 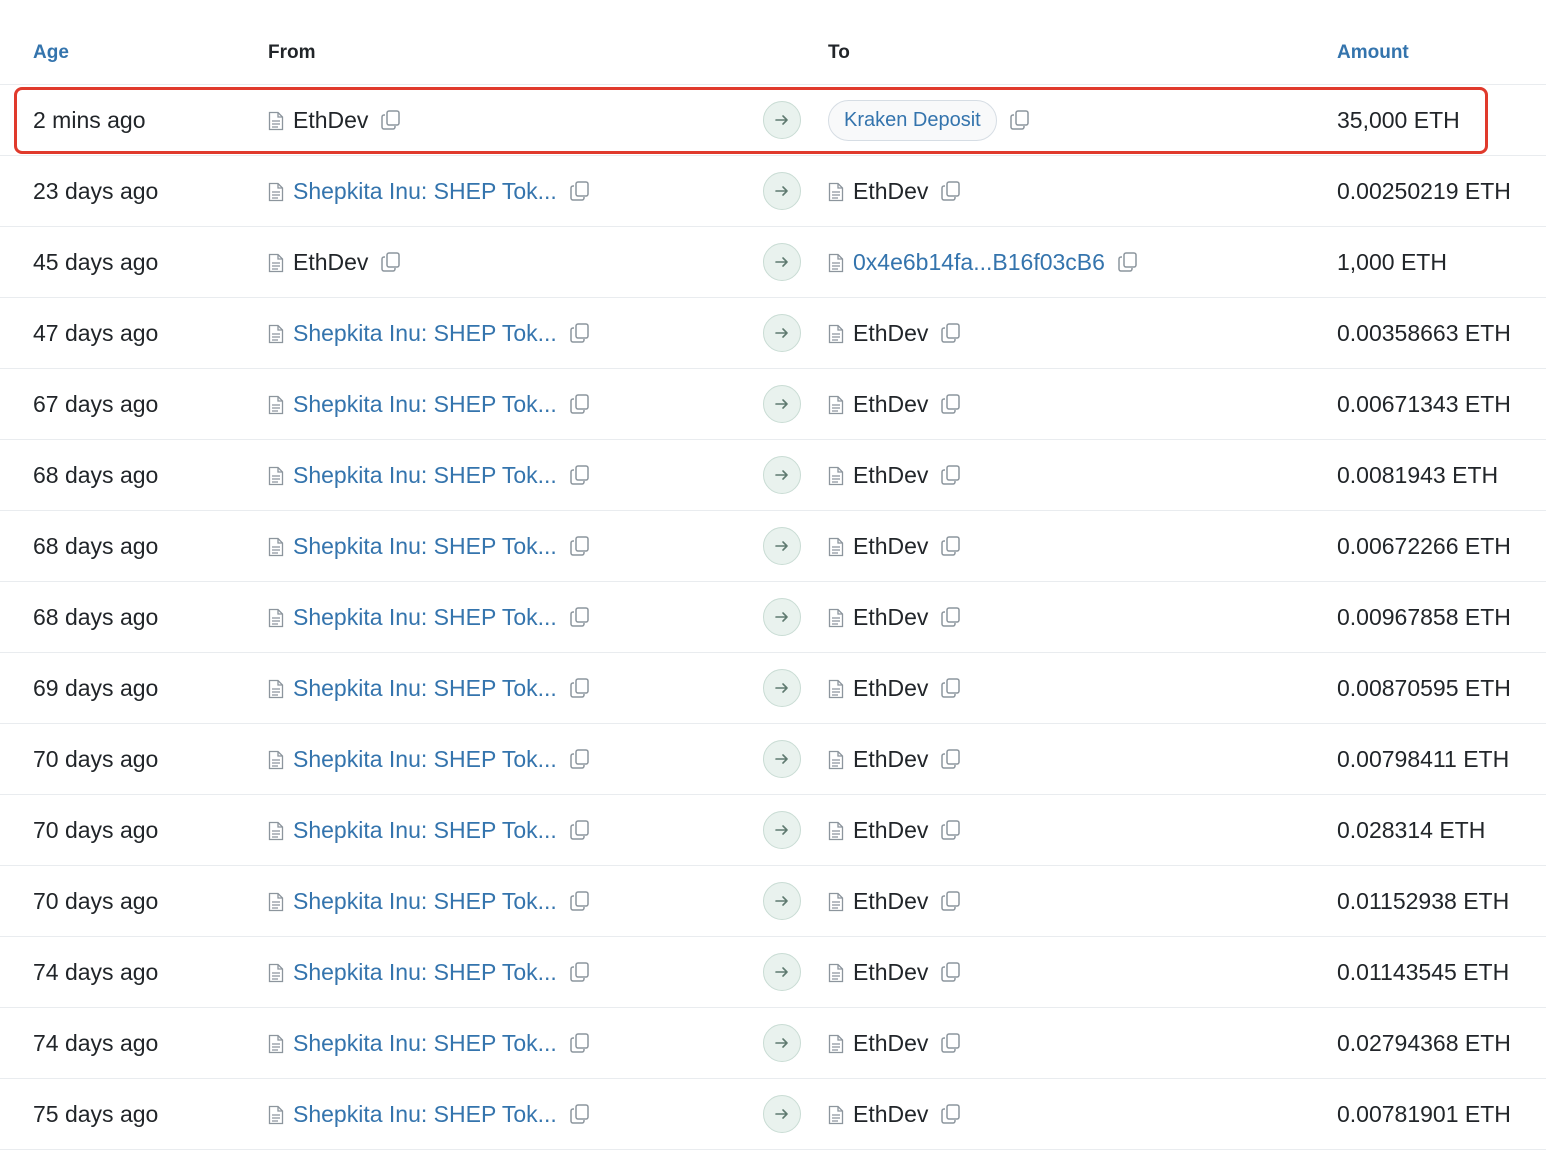 What do you see at coordinates (979, 262) in the screenshot?
I see `to-address: 0x4e6b14fa...B16f03cB6` at bounding box center [979, 262].